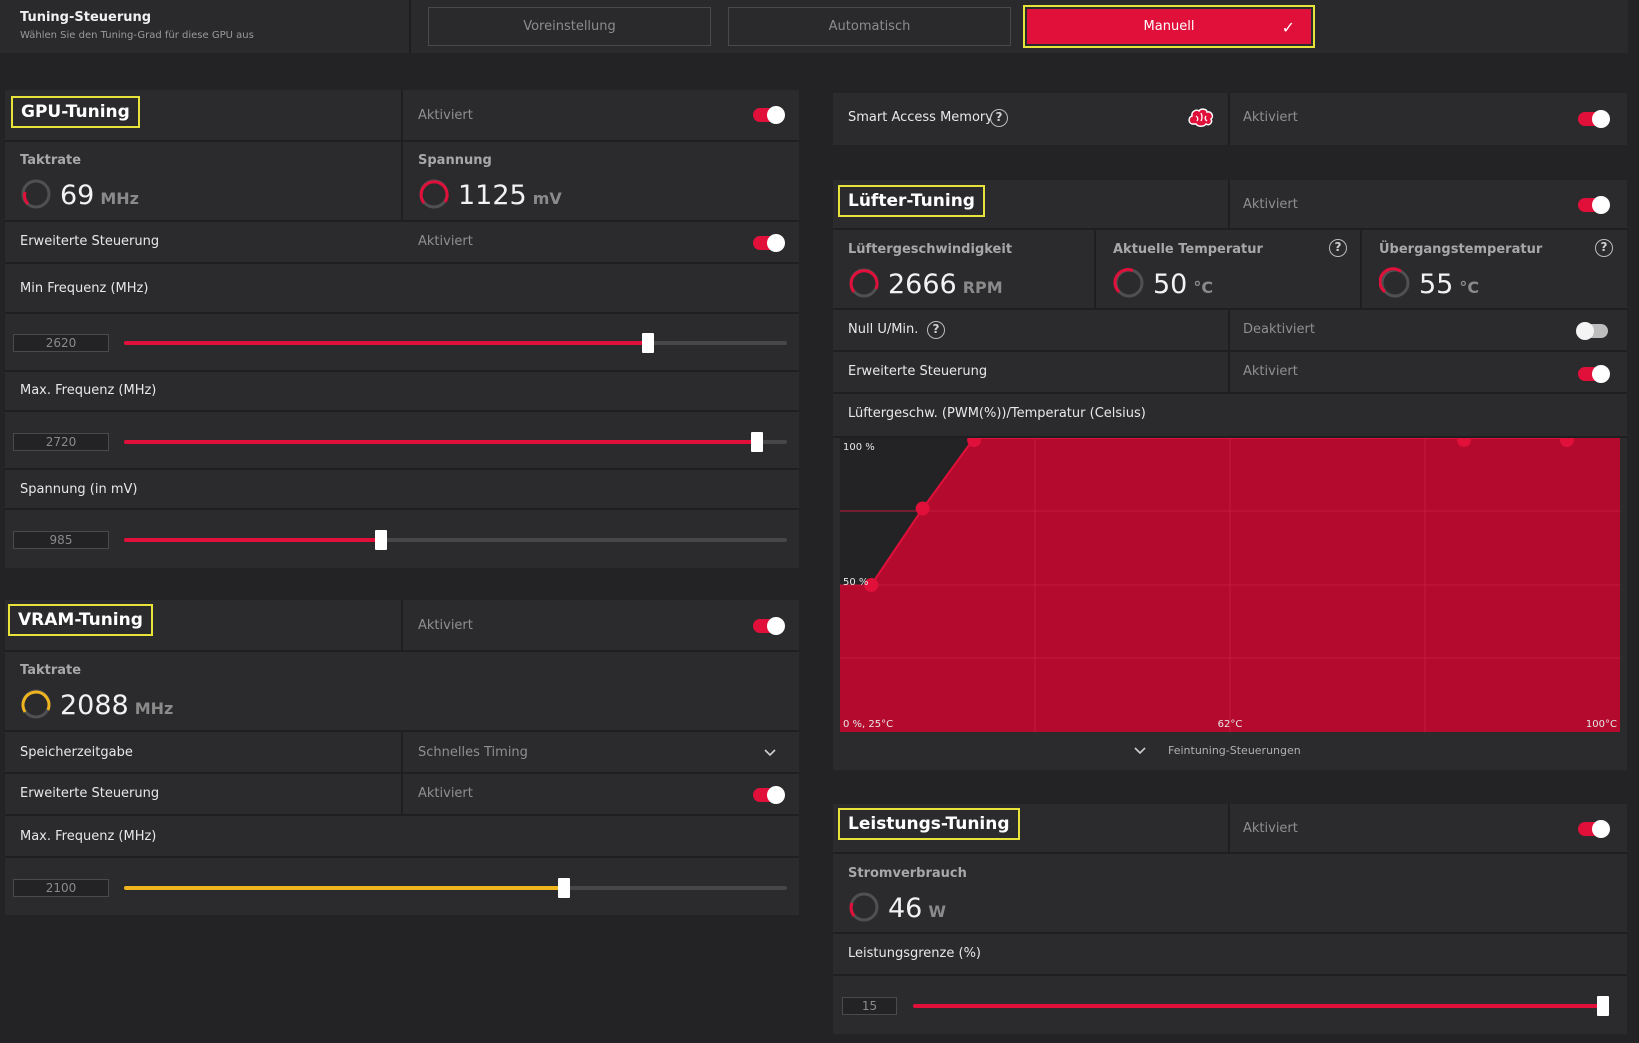 The height and width of the screenshot is (1043, 1639). I want to click on power-consumption-unit: W, so click(937, 911).